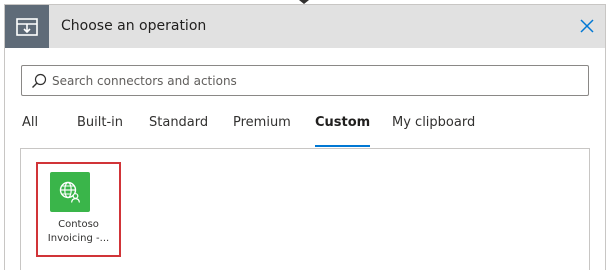  I want to click on panel-title: Choose an operation, so click(134, 26).